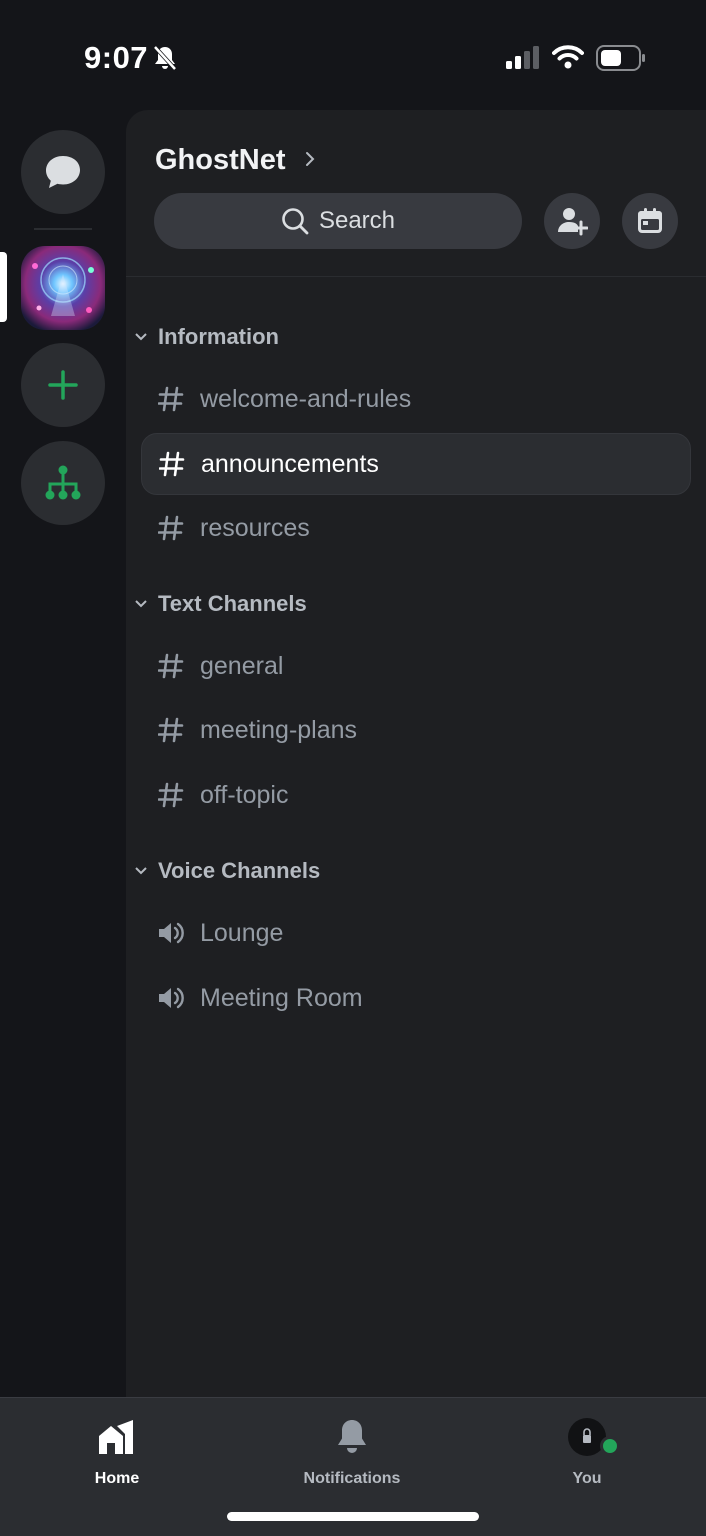 The width and height of the screenshot is (706, 1536). I want to click on channel-off-topic: off-topic, so click(416, 795).